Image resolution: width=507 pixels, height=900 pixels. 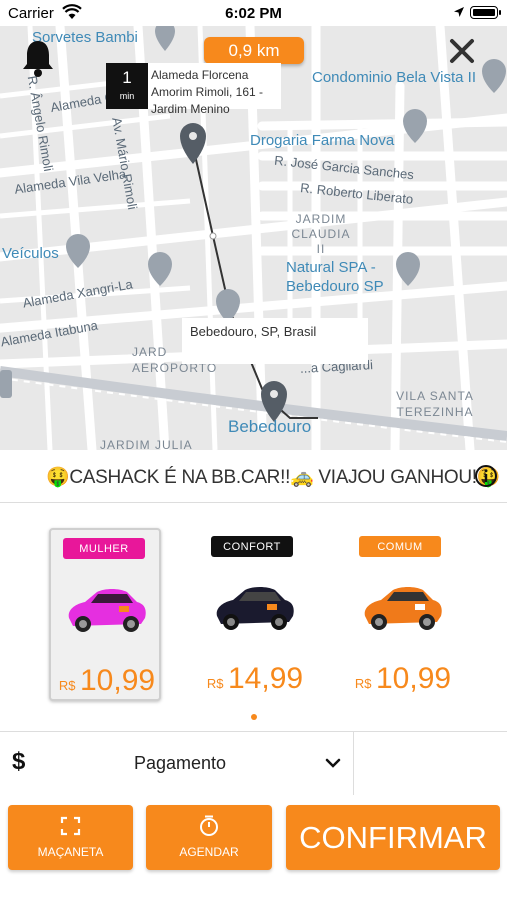 What do you see at coordinates (394, 77) in the screenshot?
I see `map-label-condominio: Condominio Bela Vista II` at bounding box center [394, 77].